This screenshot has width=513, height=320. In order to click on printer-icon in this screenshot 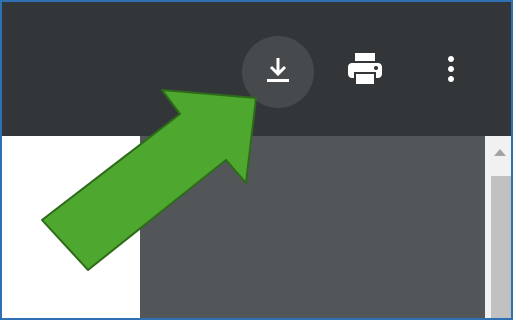, I will do `click(365, 71)`.